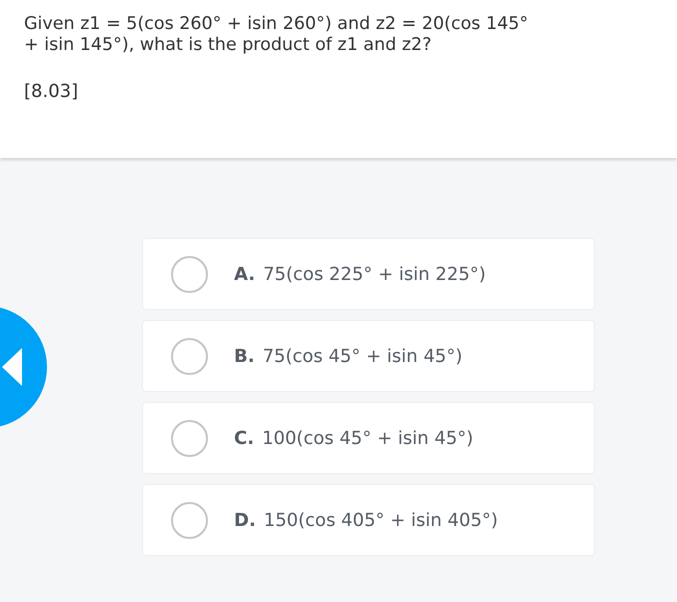  What do you see at coordinates (348, 356) in the screenshot?
I see `option-text: B. 75(cos 45° + isin 45°)` at bounding box center [348, 356].